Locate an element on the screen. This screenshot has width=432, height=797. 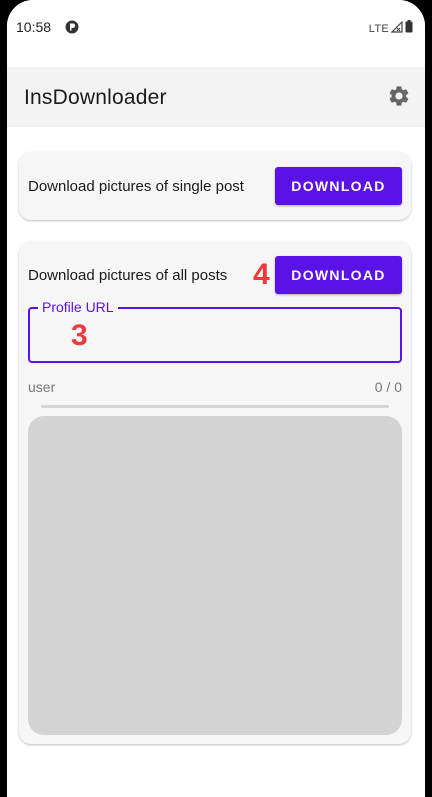
all-posts-label: Download pictures of all posts is located at coordinates (128, 275).